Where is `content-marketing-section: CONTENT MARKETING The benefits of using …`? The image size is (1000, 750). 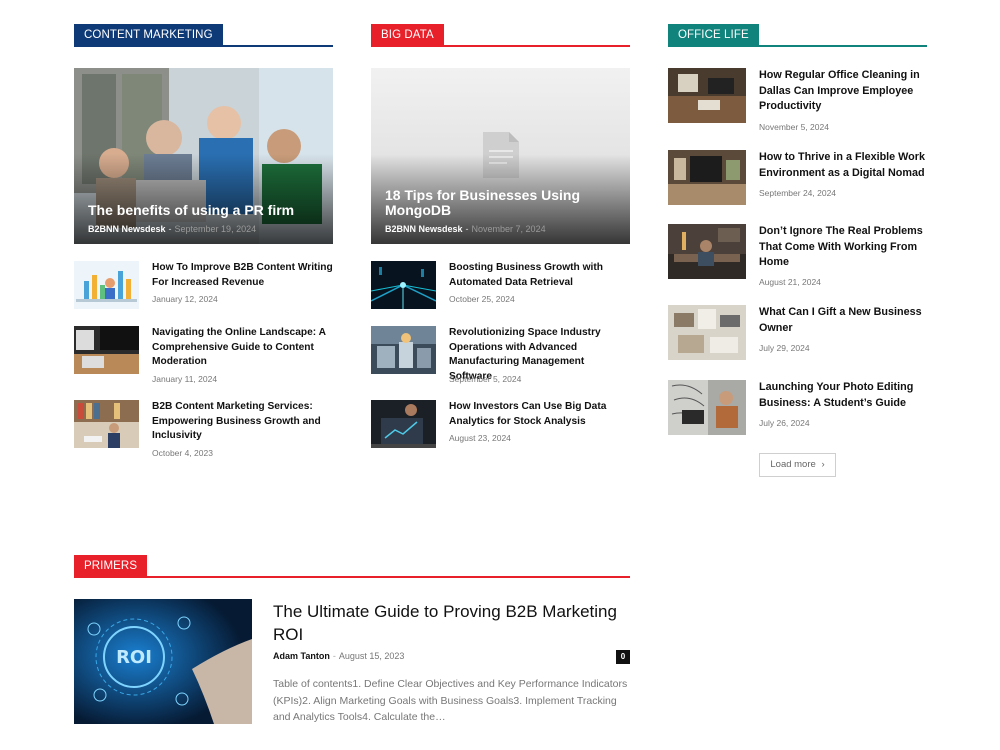
content-marketing-section: CONTENT MARKETING The benefits of using … is located at coordinates (203, 241).